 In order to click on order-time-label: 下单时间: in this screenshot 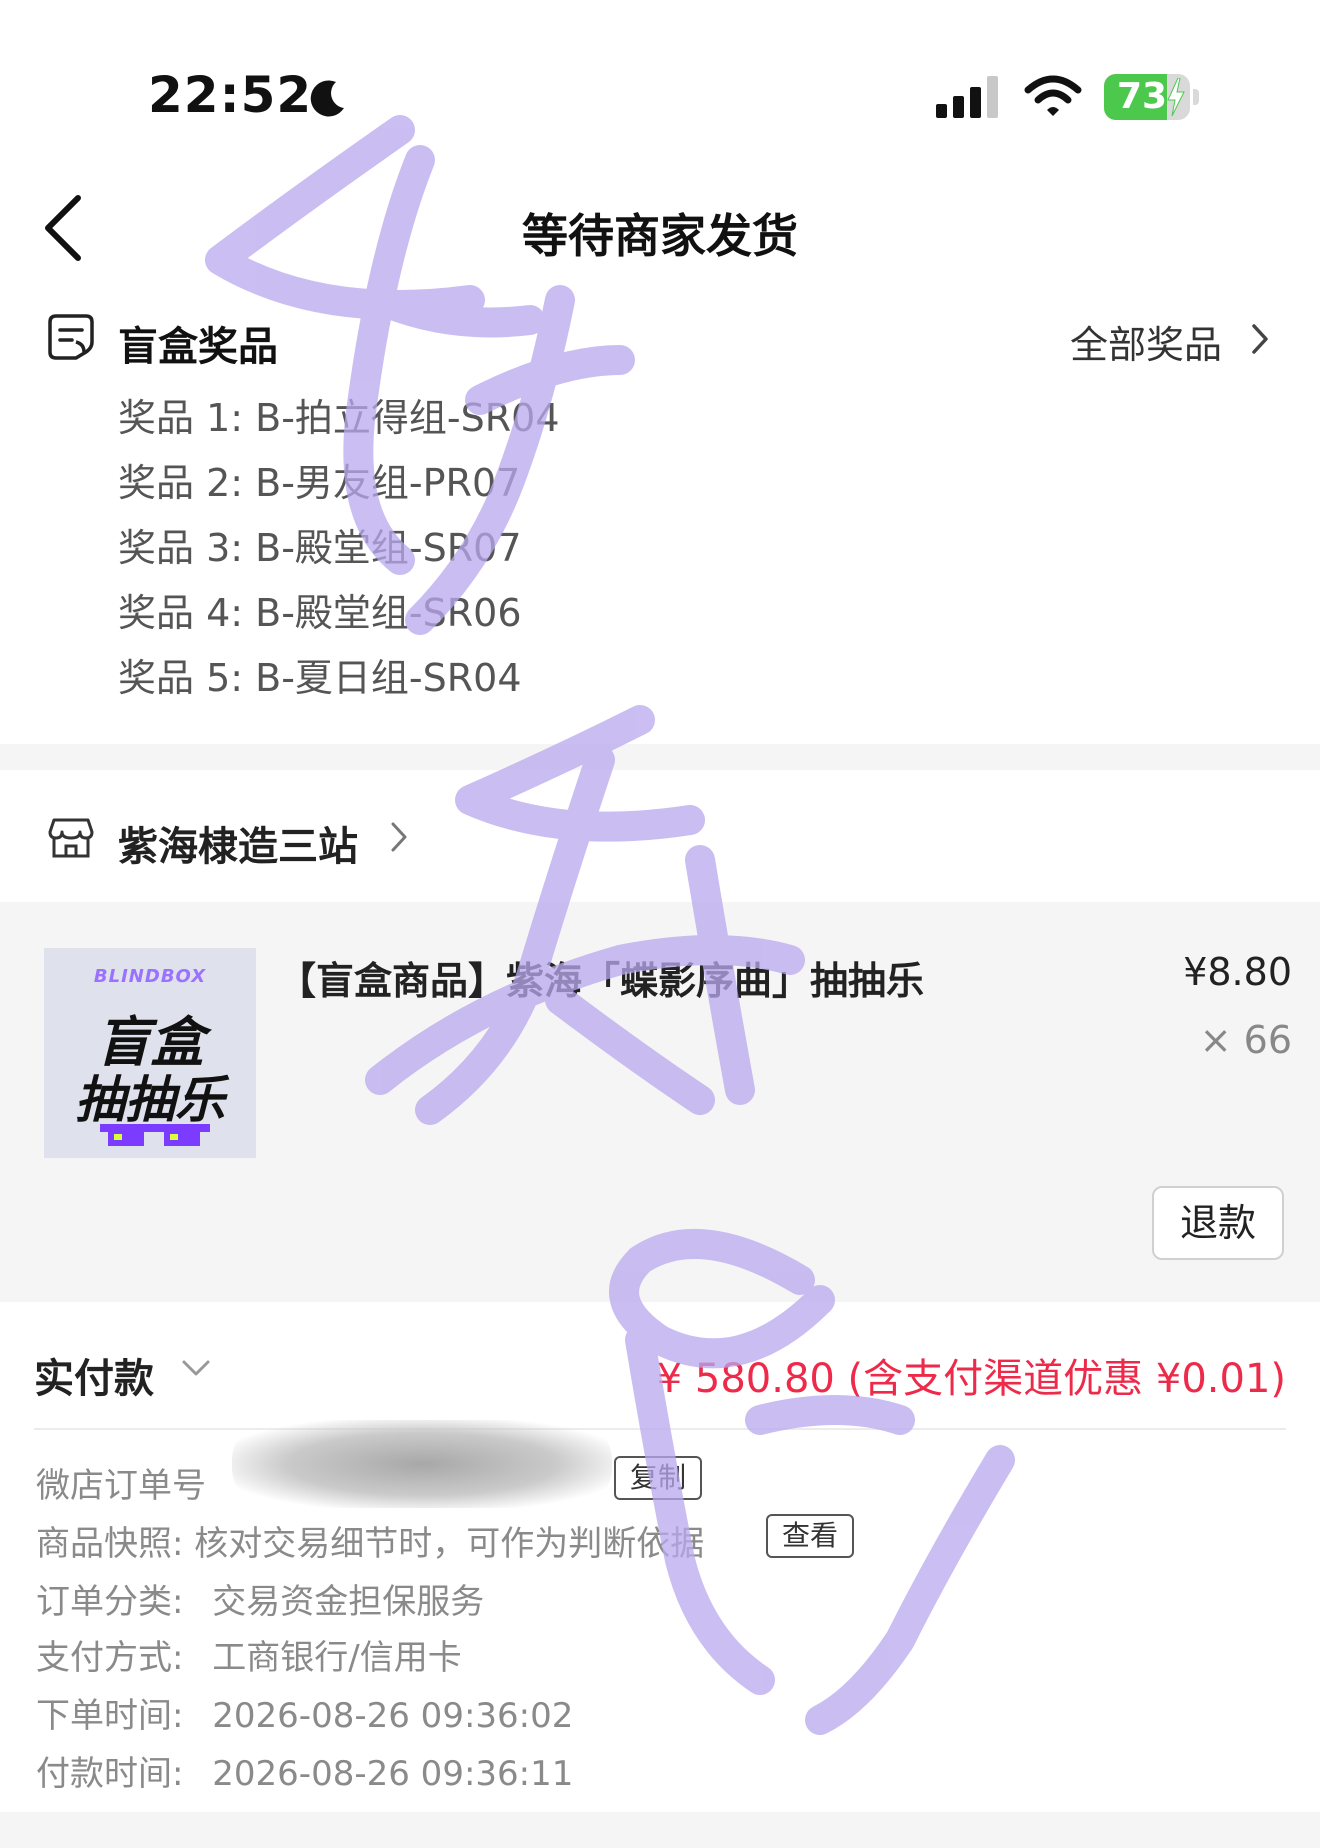, I will do `click(110, 1716)`.